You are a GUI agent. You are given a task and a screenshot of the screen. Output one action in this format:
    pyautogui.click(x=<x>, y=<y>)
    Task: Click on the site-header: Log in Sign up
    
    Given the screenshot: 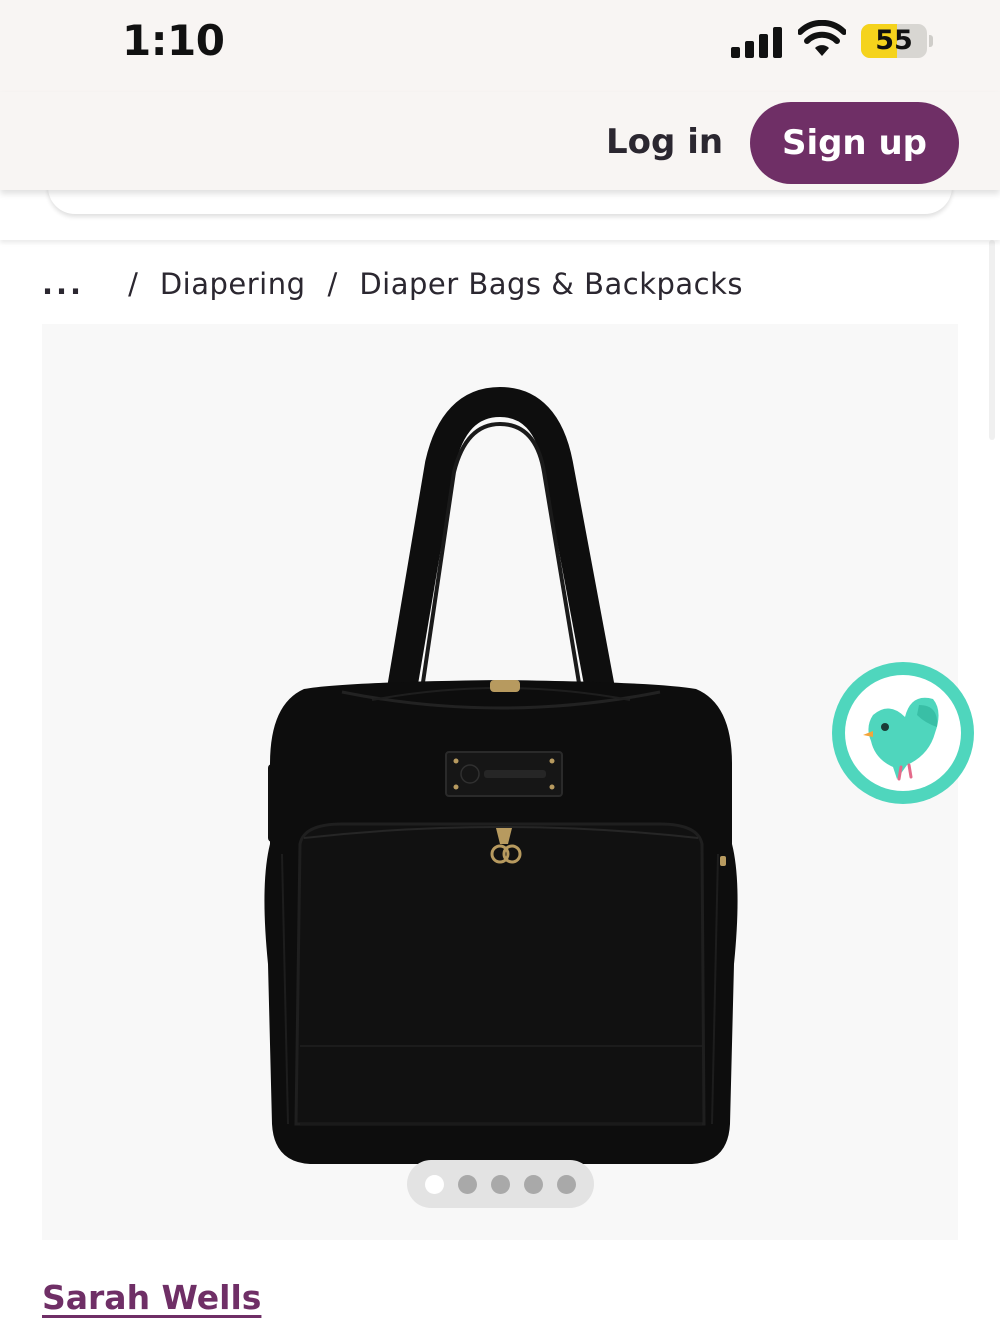 What is the action you would take?
    pyautogui.click(x=500, y=141)
    